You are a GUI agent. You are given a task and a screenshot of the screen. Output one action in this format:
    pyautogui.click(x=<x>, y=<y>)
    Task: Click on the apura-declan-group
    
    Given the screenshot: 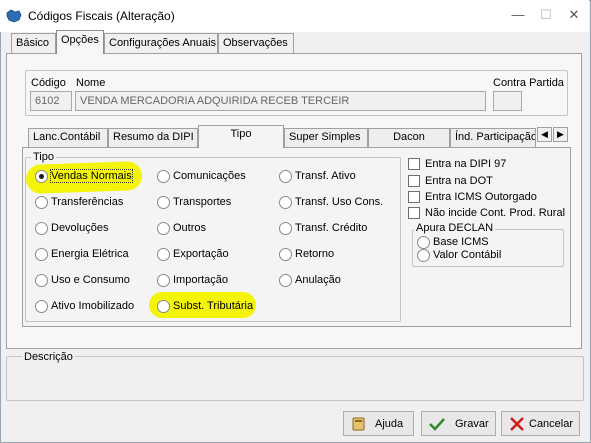 What is the action you would take?
    pyautogui.click(x=488, y=248)
    